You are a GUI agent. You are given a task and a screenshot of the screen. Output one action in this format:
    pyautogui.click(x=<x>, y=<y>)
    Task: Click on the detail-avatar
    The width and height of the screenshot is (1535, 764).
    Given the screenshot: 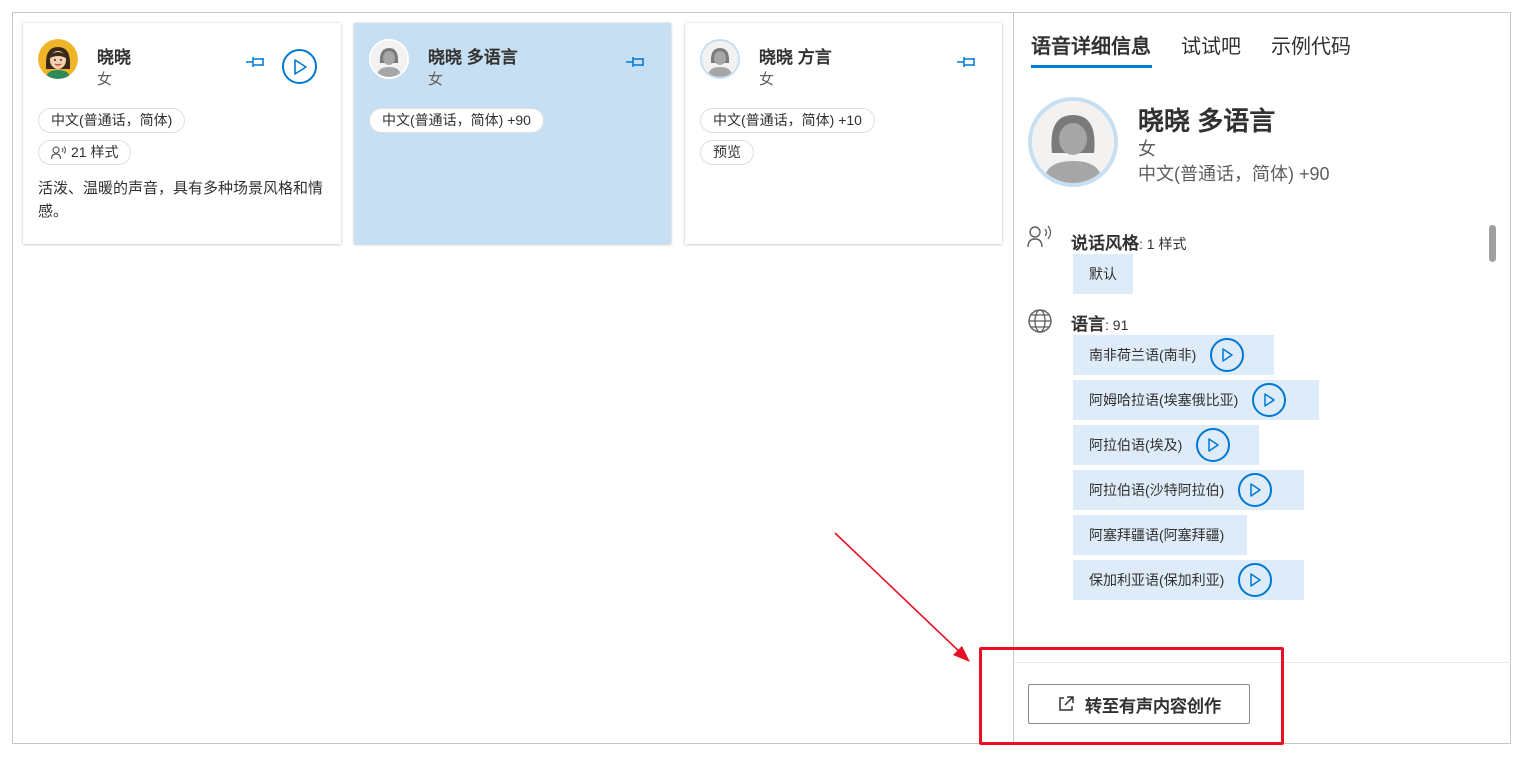 What is the action you would take?
    pyautogui.click(x=1073, y=142)
    